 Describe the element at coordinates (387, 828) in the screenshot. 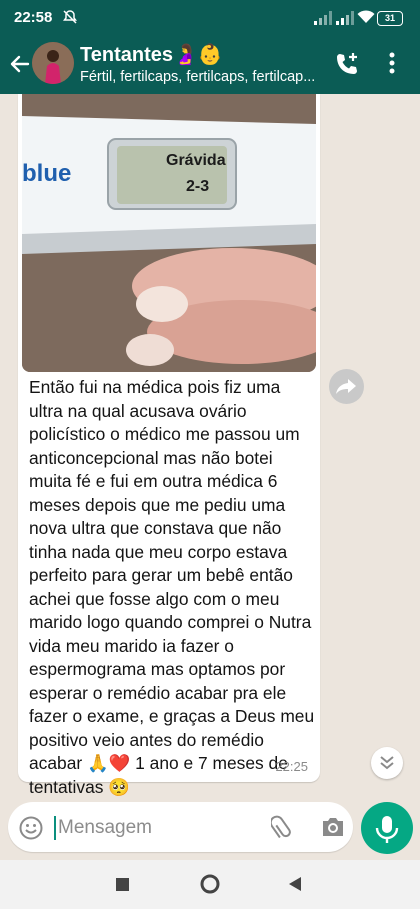

I see `mic-button` at that location.